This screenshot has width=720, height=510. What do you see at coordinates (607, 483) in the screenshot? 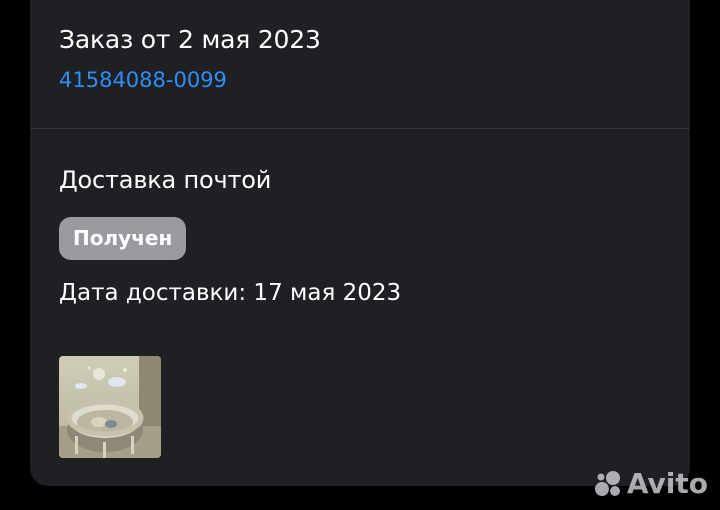
I see `avito-logo-icon` at bounding box center [607, 483].